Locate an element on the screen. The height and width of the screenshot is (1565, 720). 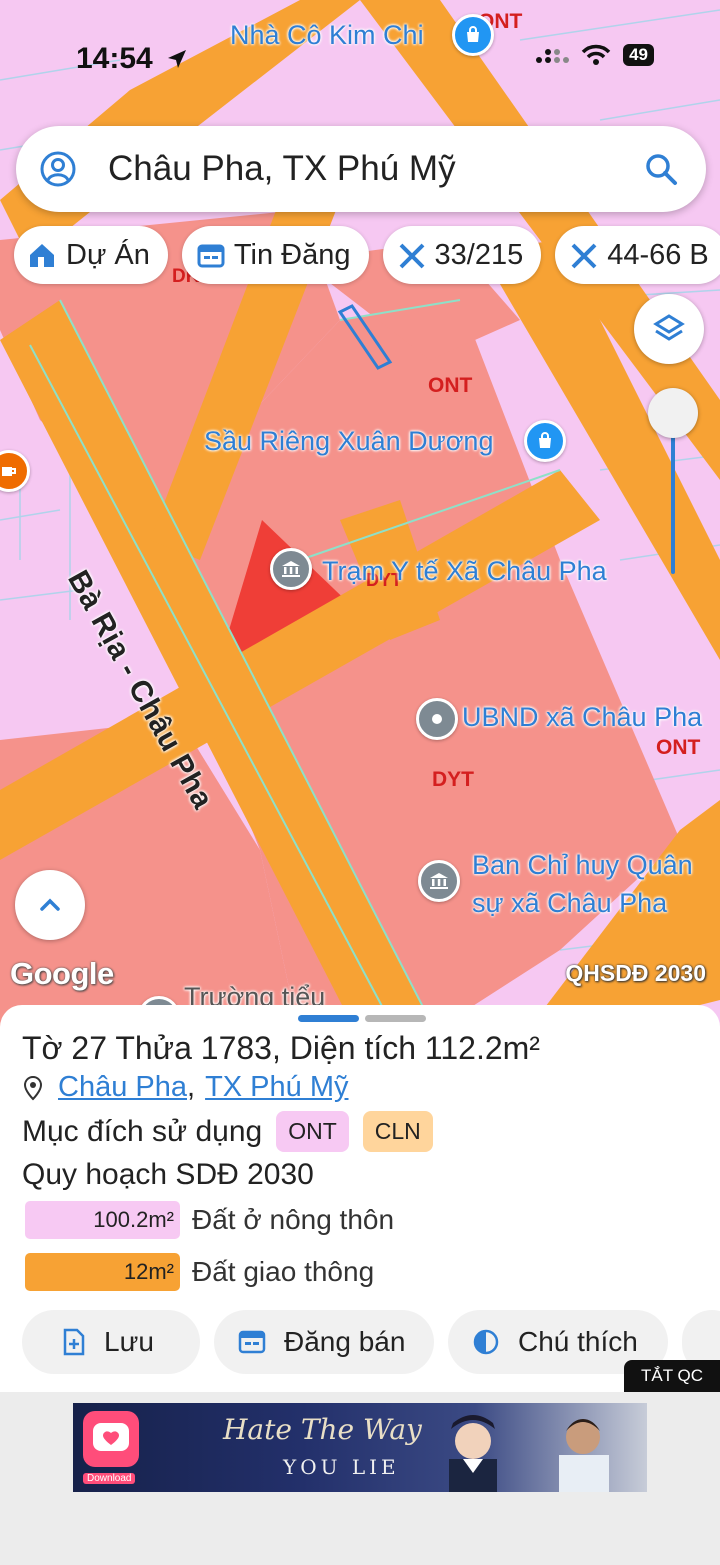
plan-area-label: Đất ở nông thôn is located at coordinates (293, 1219).